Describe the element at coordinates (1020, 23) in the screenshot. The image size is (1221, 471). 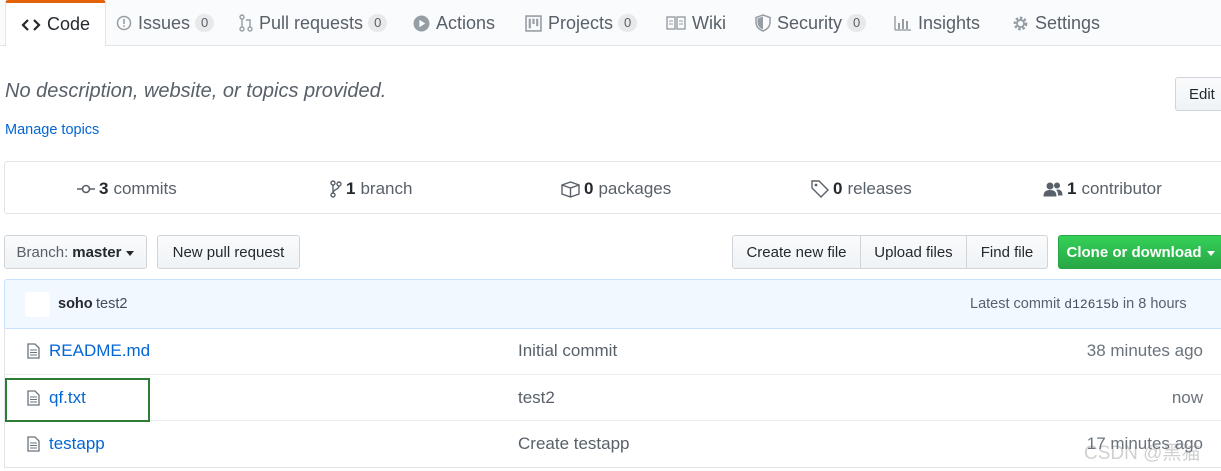
I see `gear-icon` at that location.